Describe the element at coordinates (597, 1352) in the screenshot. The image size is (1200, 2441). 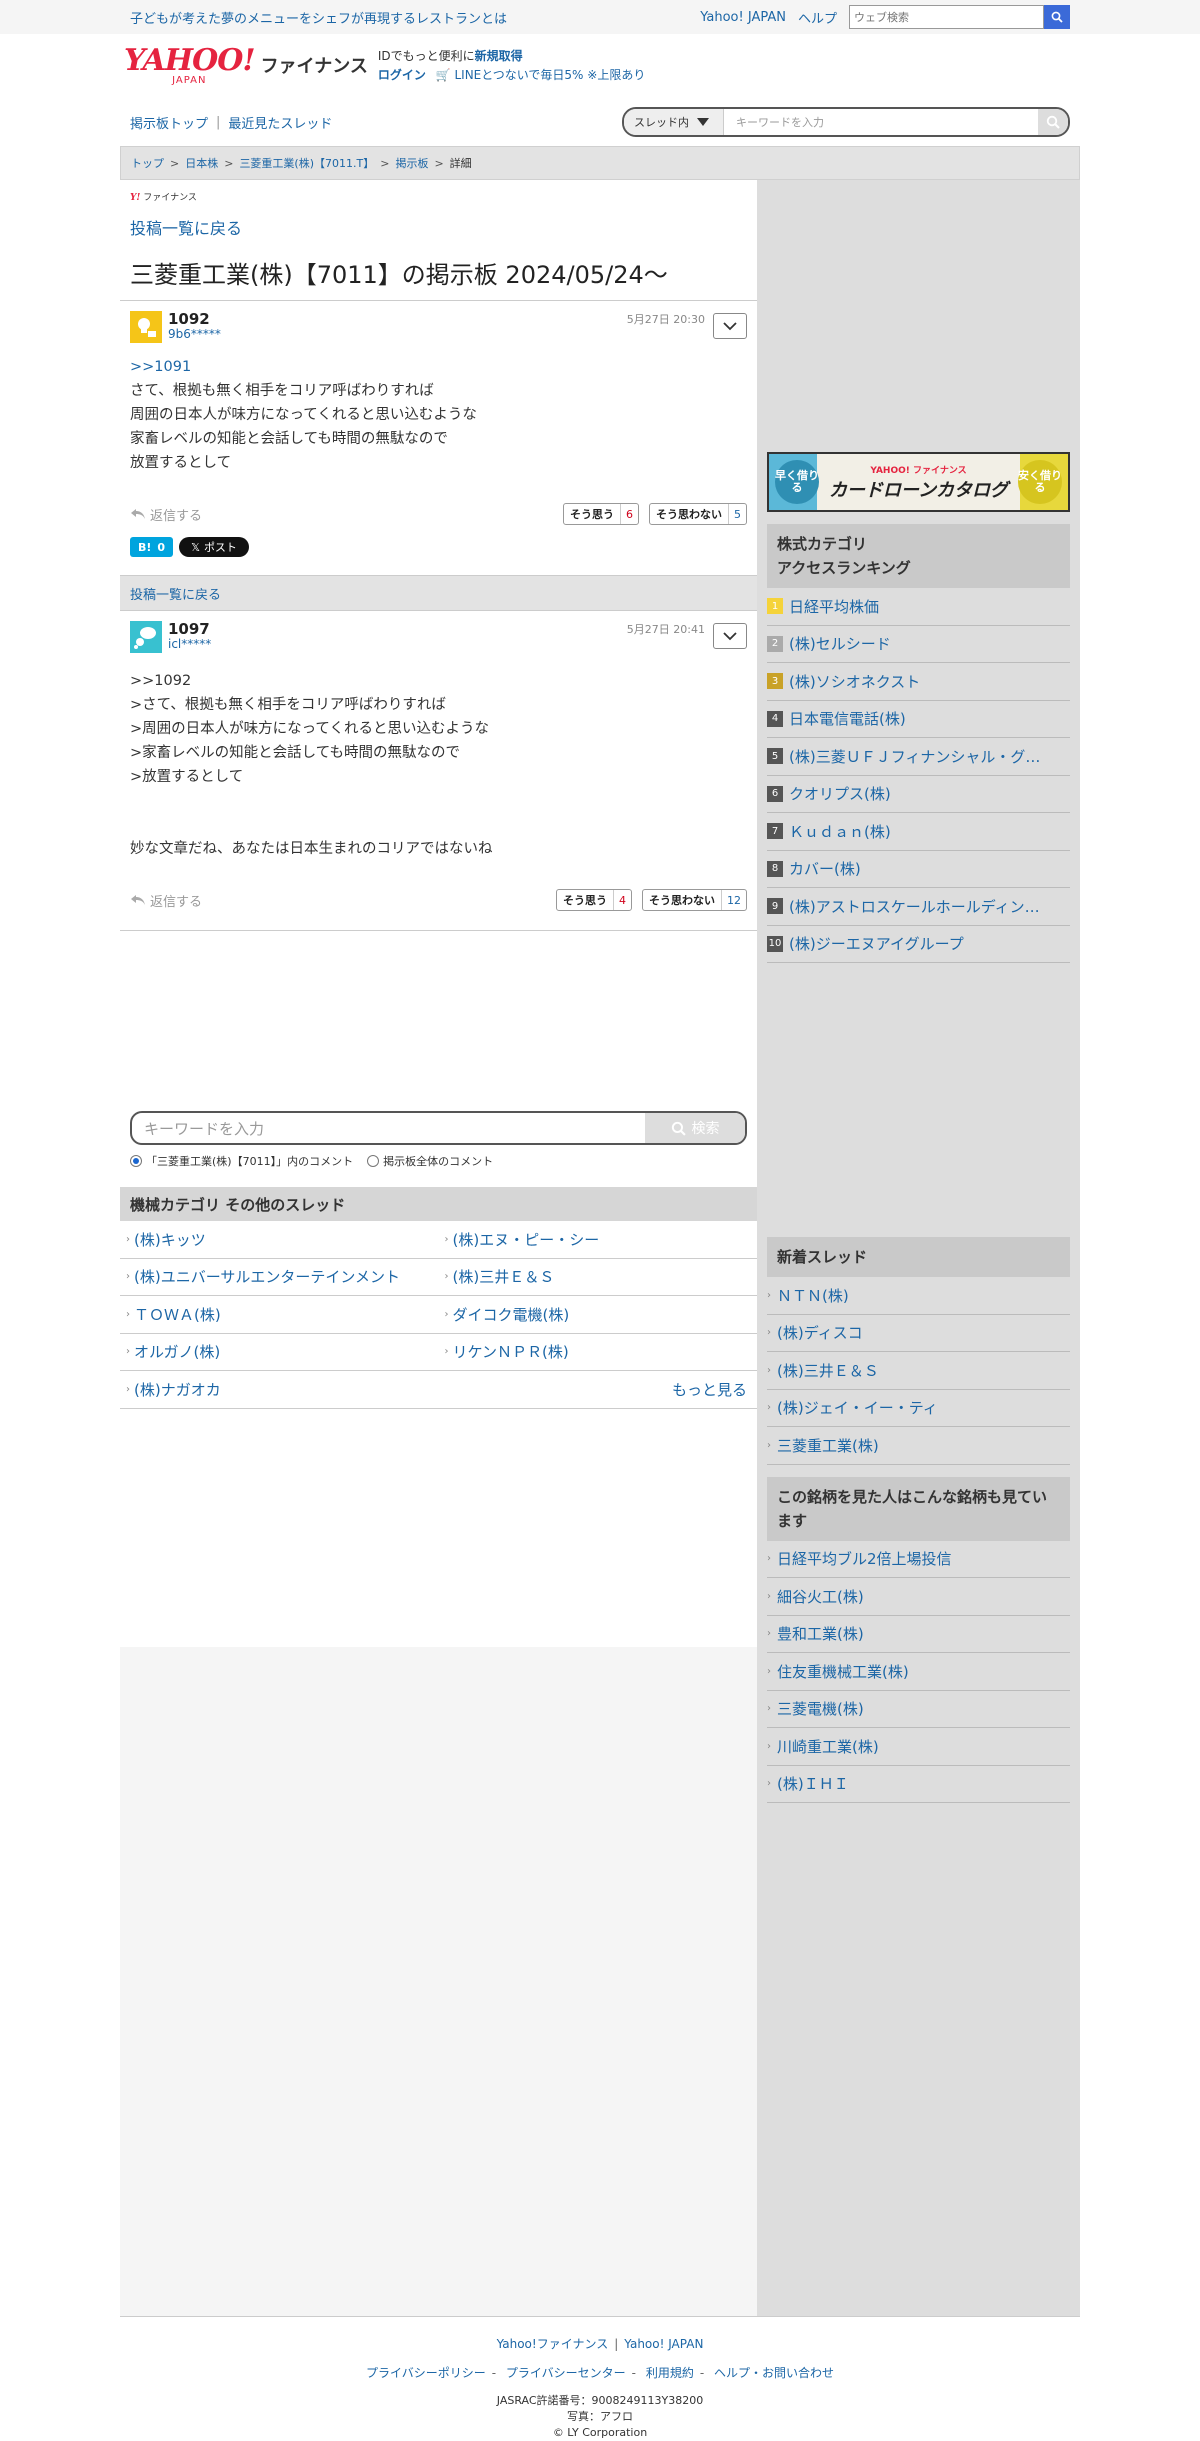
I see `category-thread-item: › リケンＮＰＲ(株)` at that location.